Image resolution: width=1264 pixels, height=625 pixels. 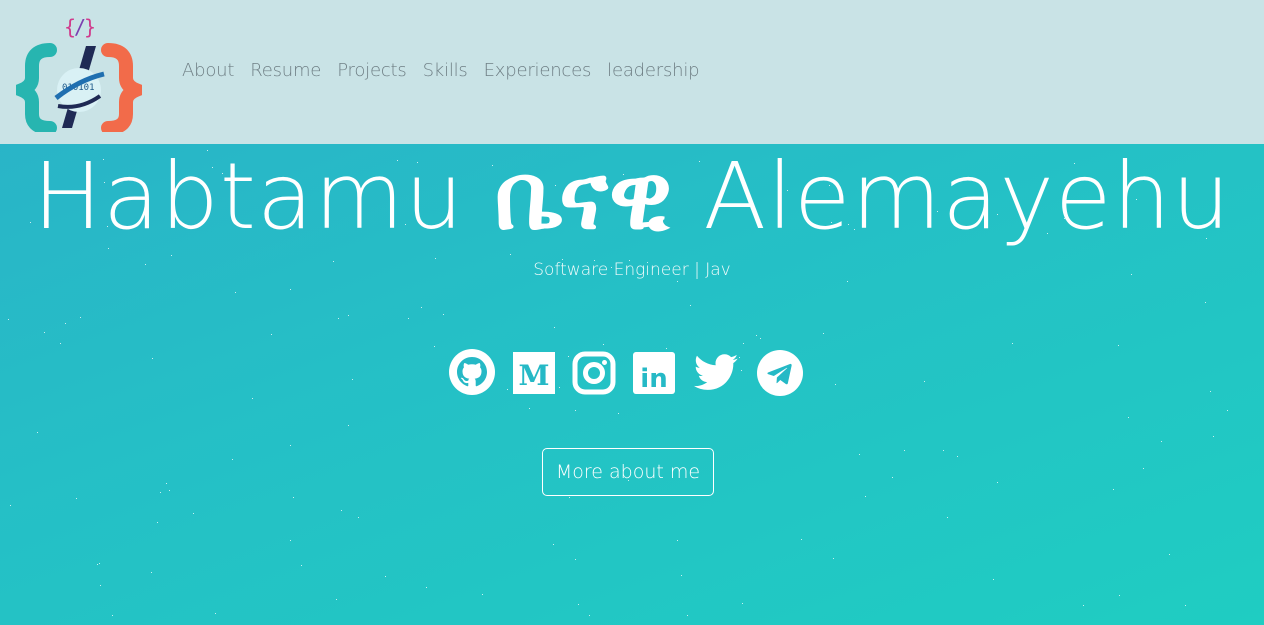 I want to click on amharic-name: ቤናዊ, so click(x=584, y=196).